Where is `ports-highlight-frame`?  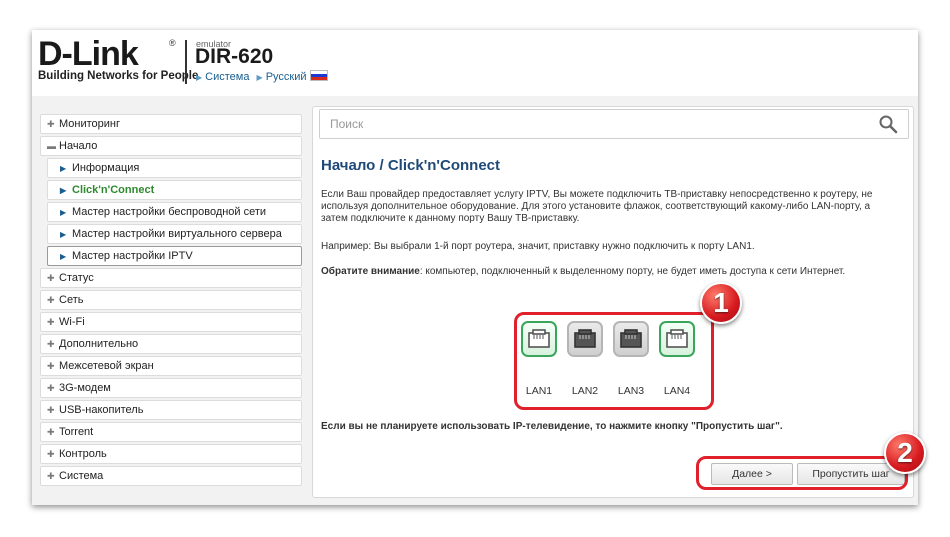 ports-highlight-frame is located at coordinates (614, 361).